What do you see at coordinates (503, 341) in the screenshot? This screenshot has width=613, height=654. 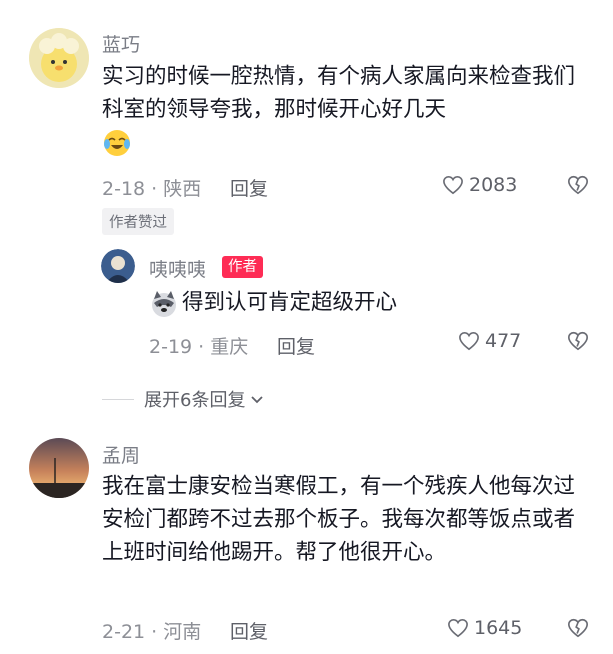 I see `like-count: 477` at bounding box center [503, 341].